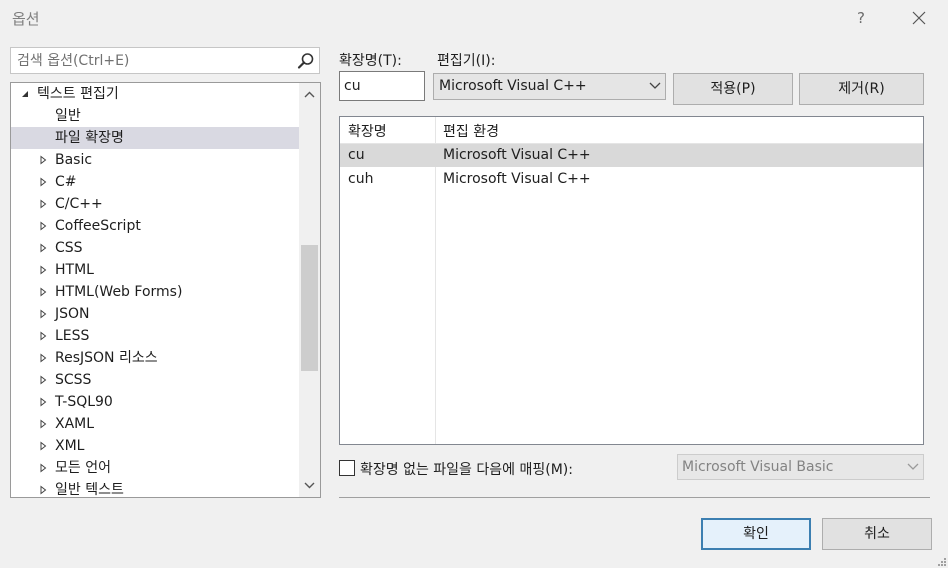 Image resolution: width=948 pixels, height=568 pixels. Describe the element at coordinates (158, 60) in the screenshot. I see `search-input` at that location.